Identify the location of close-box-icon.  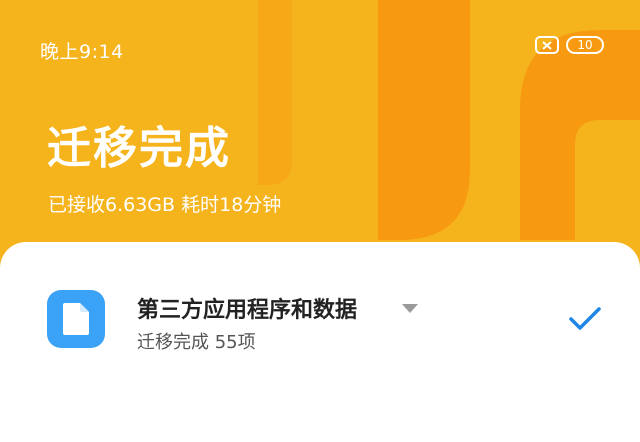
(547, 45).